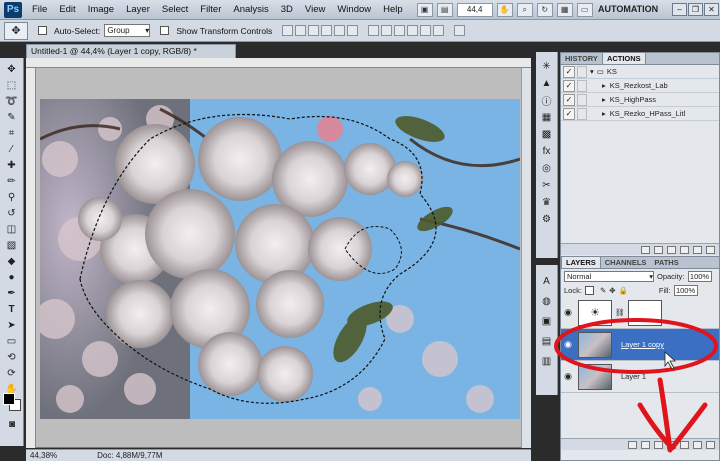  Describe the element at coordinates (547, 83) in the screenshot. I see `histogram-icon: ▲` at that location.